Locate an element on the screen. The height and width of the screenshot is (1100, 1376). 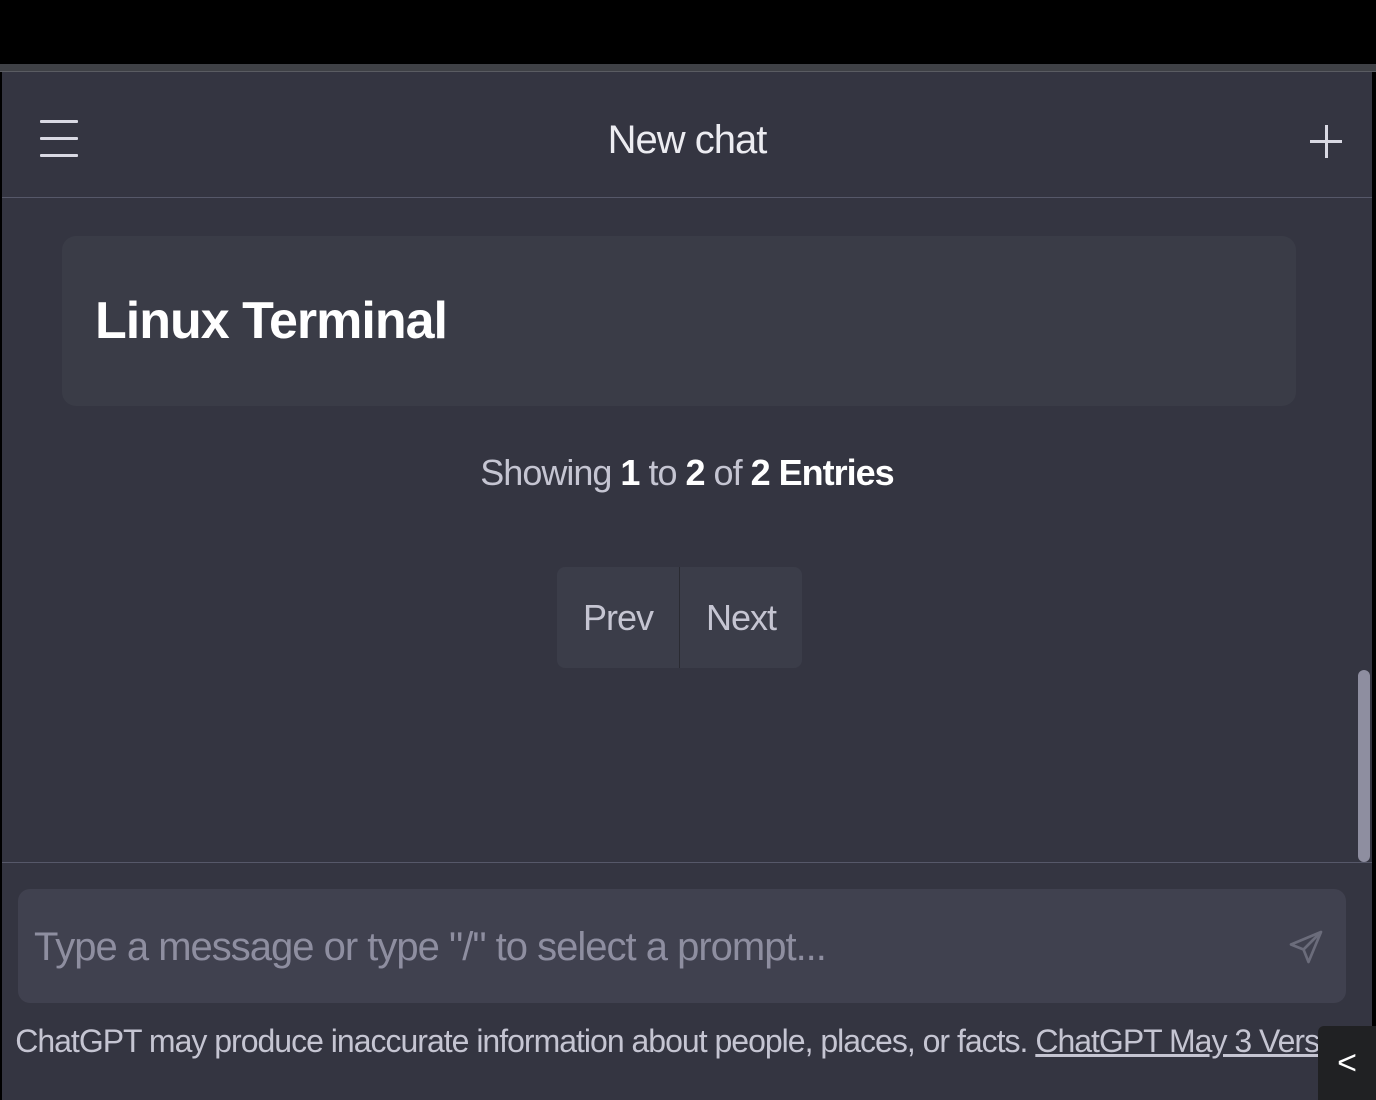
window-frame-border is located at coordinates (688, 68).